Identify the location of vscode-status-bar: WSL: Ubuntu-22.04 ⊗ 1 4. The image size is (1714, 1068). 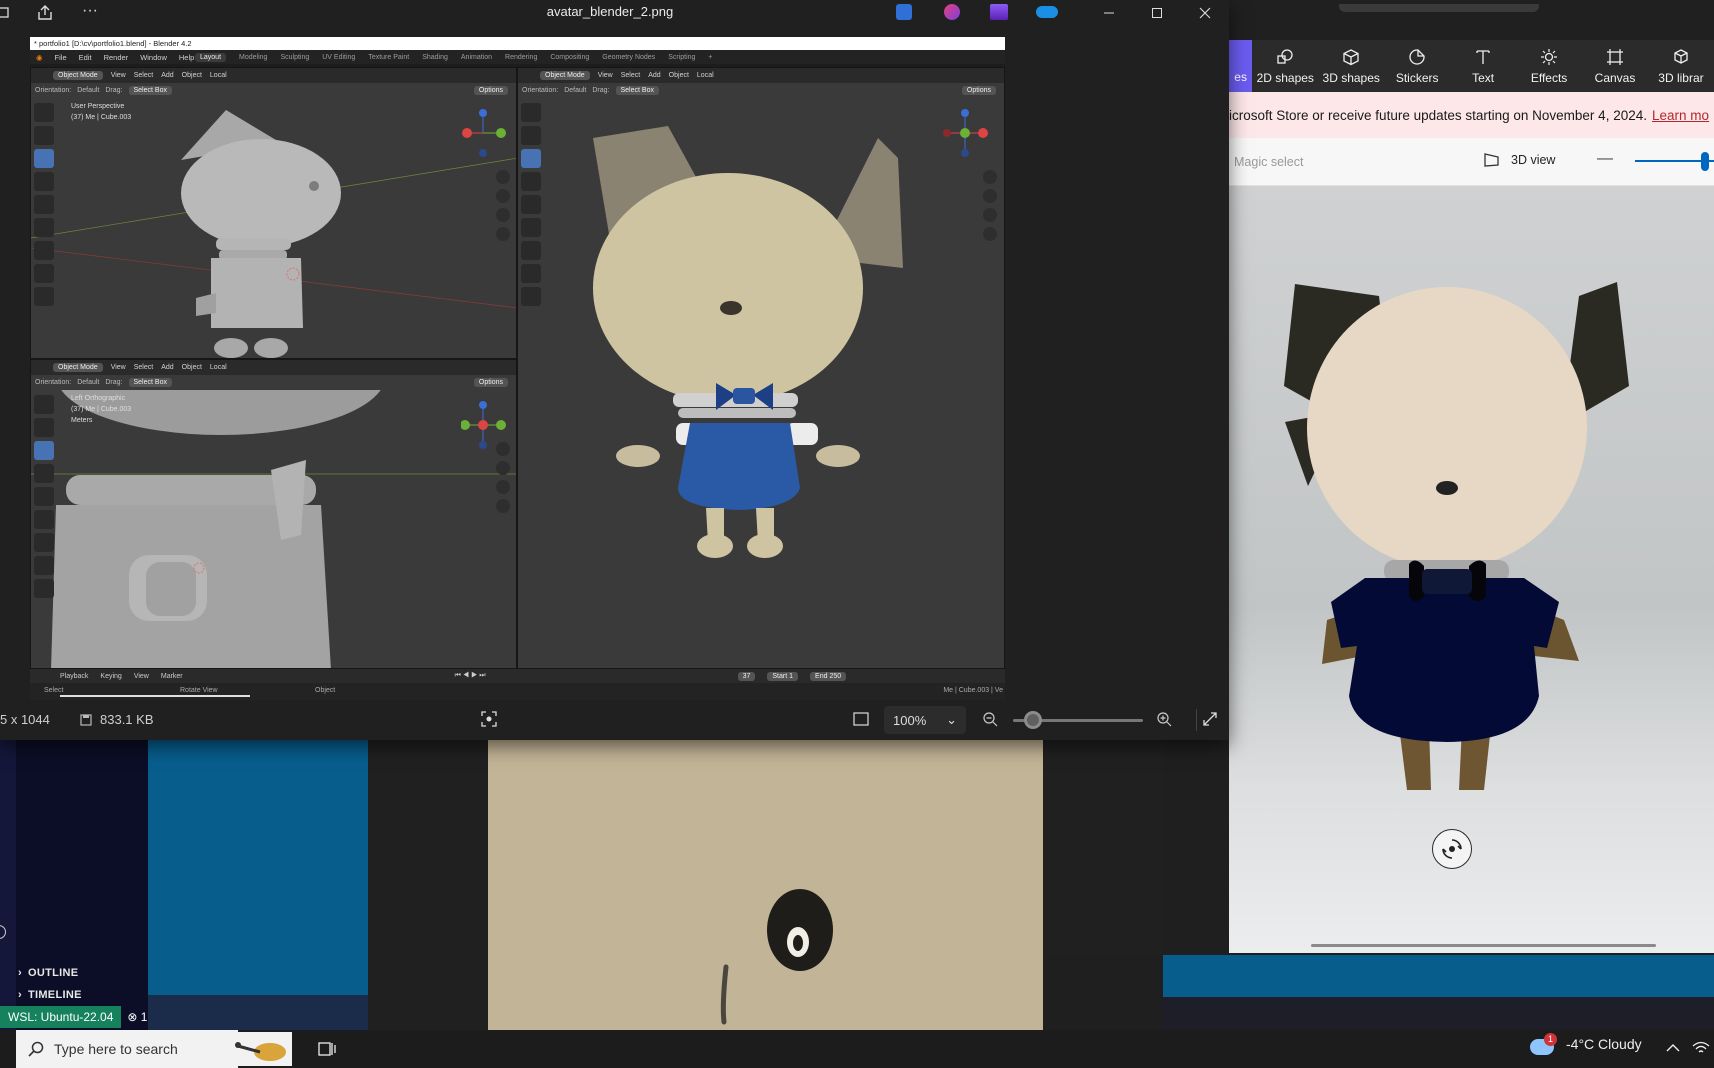
(78, 1017).